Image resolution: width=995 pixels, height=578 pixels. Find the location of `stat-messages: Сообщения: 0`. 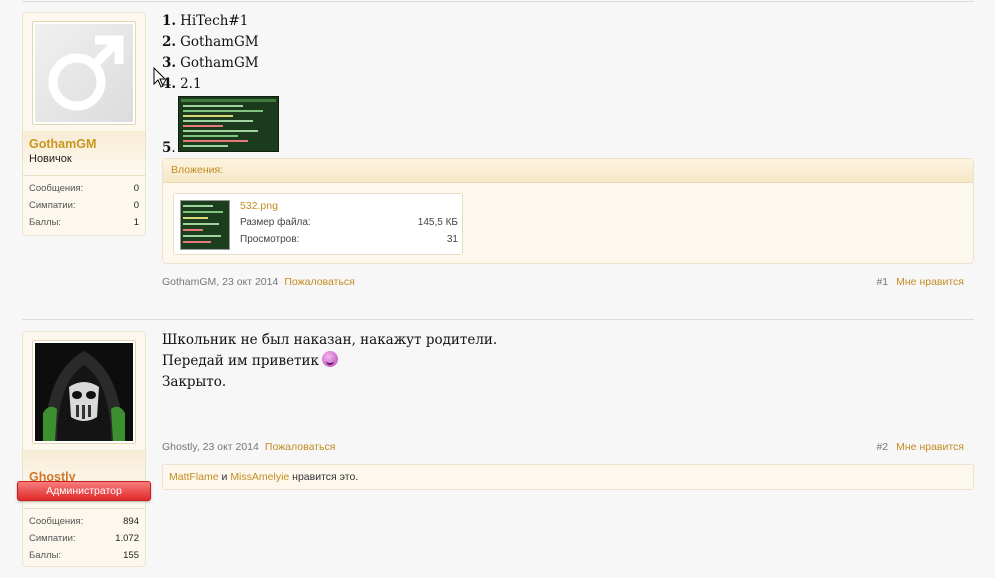

stat-messages: Сообщения: 0 is located at coordinates (84, 188).